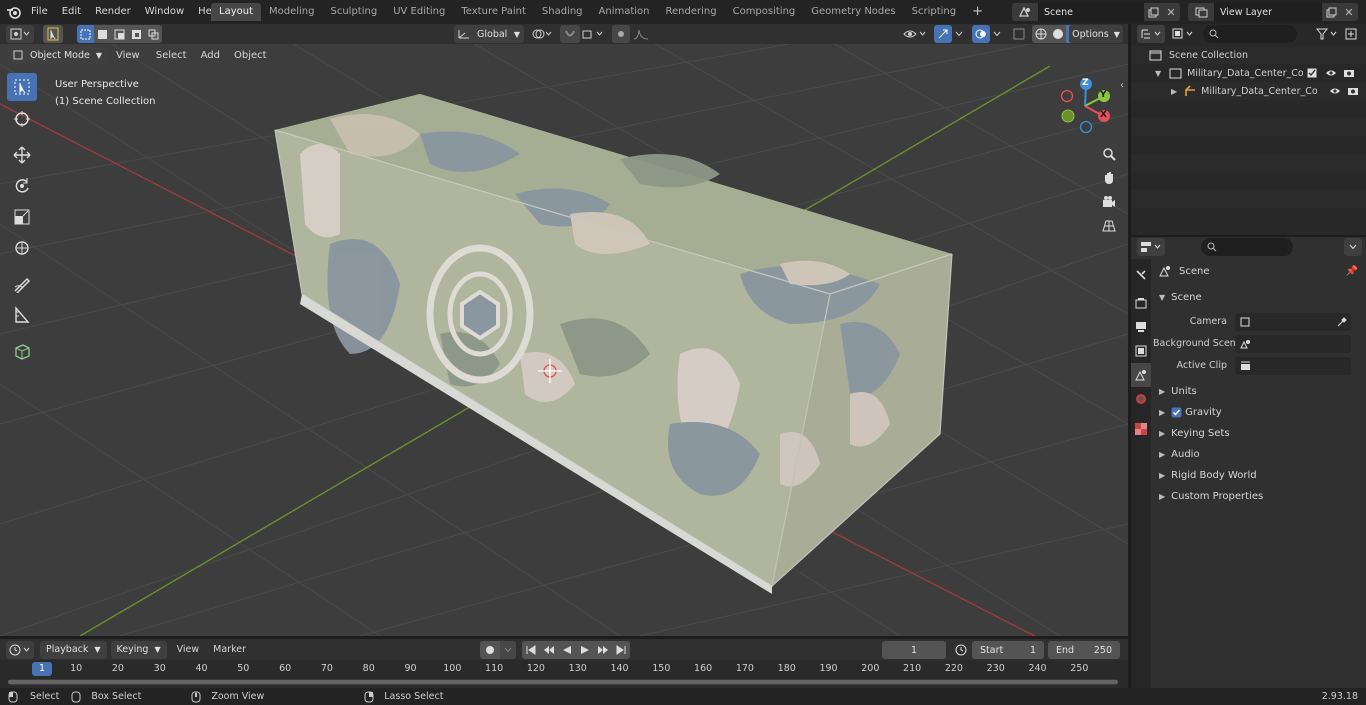 Image resolution: width=1366 pixels, height=705 pixels. What do you see at coordinates (1084, 650) in the screenshot?
I see `end-frame-field: End 250` at bounding box center [1084, 650].